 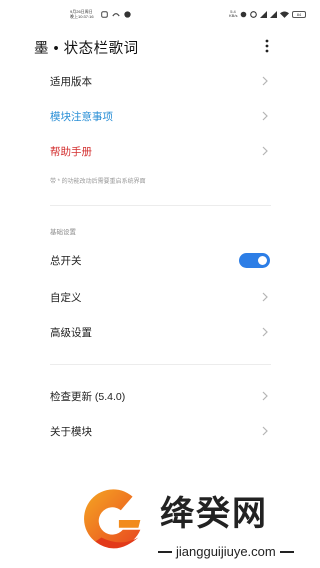 I want to click on net-speed: 5.4 KB/s, so click(x=233, y=13).